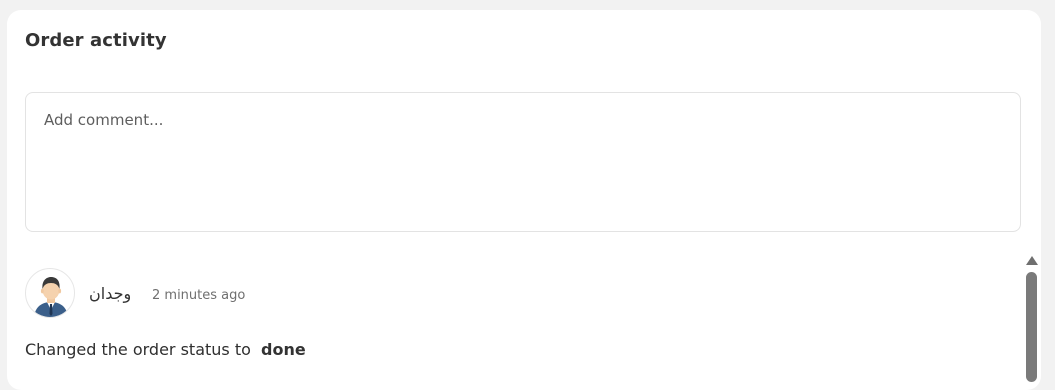  Describe the element at coordinates (1031, 327) in the screenshot. I see `scrollbar-thumb` at that location.